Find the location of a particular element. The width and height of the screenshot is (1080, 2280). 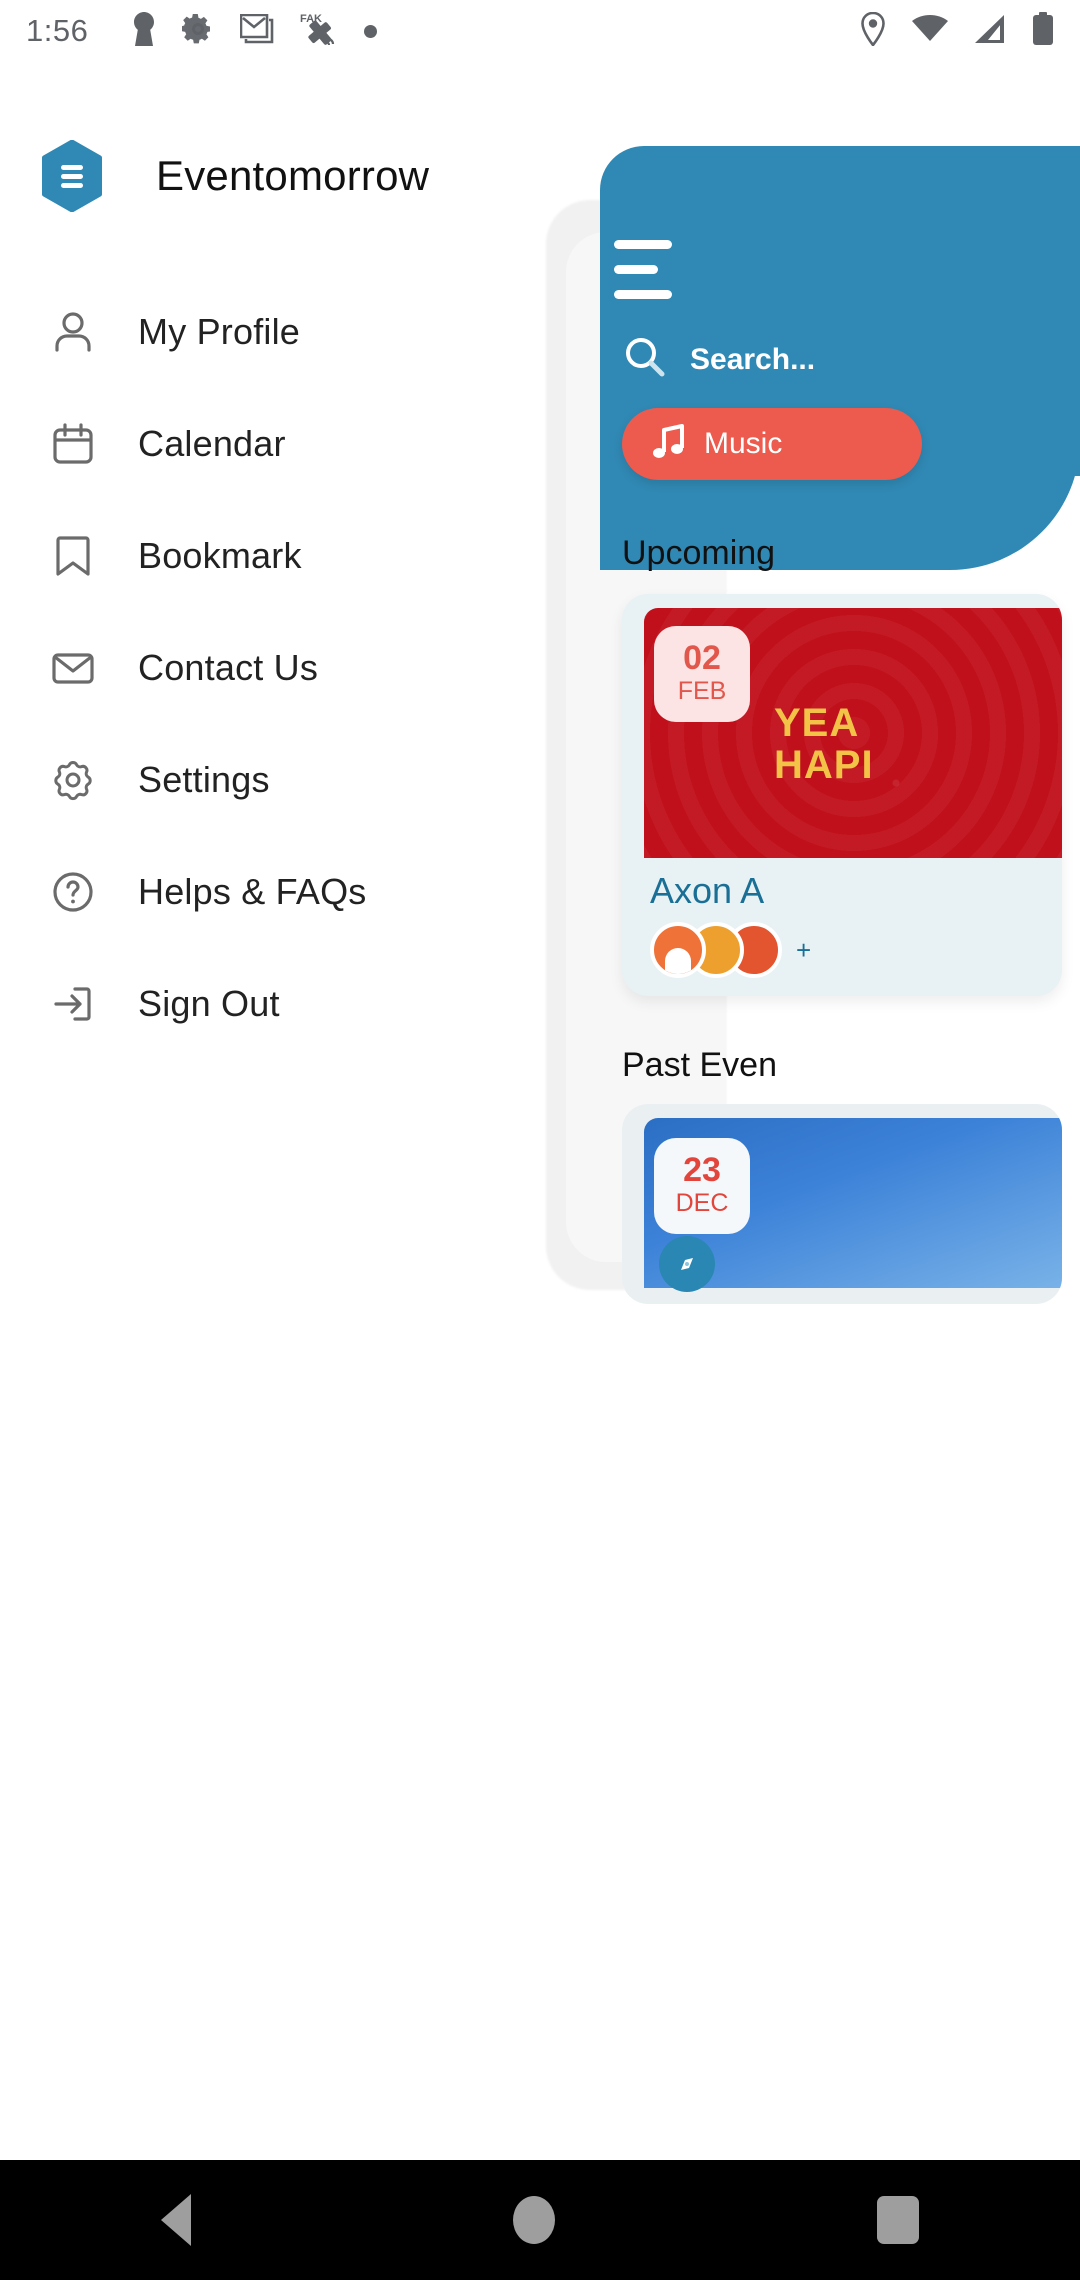

wifi-icon is located at coordinates (930, 31).